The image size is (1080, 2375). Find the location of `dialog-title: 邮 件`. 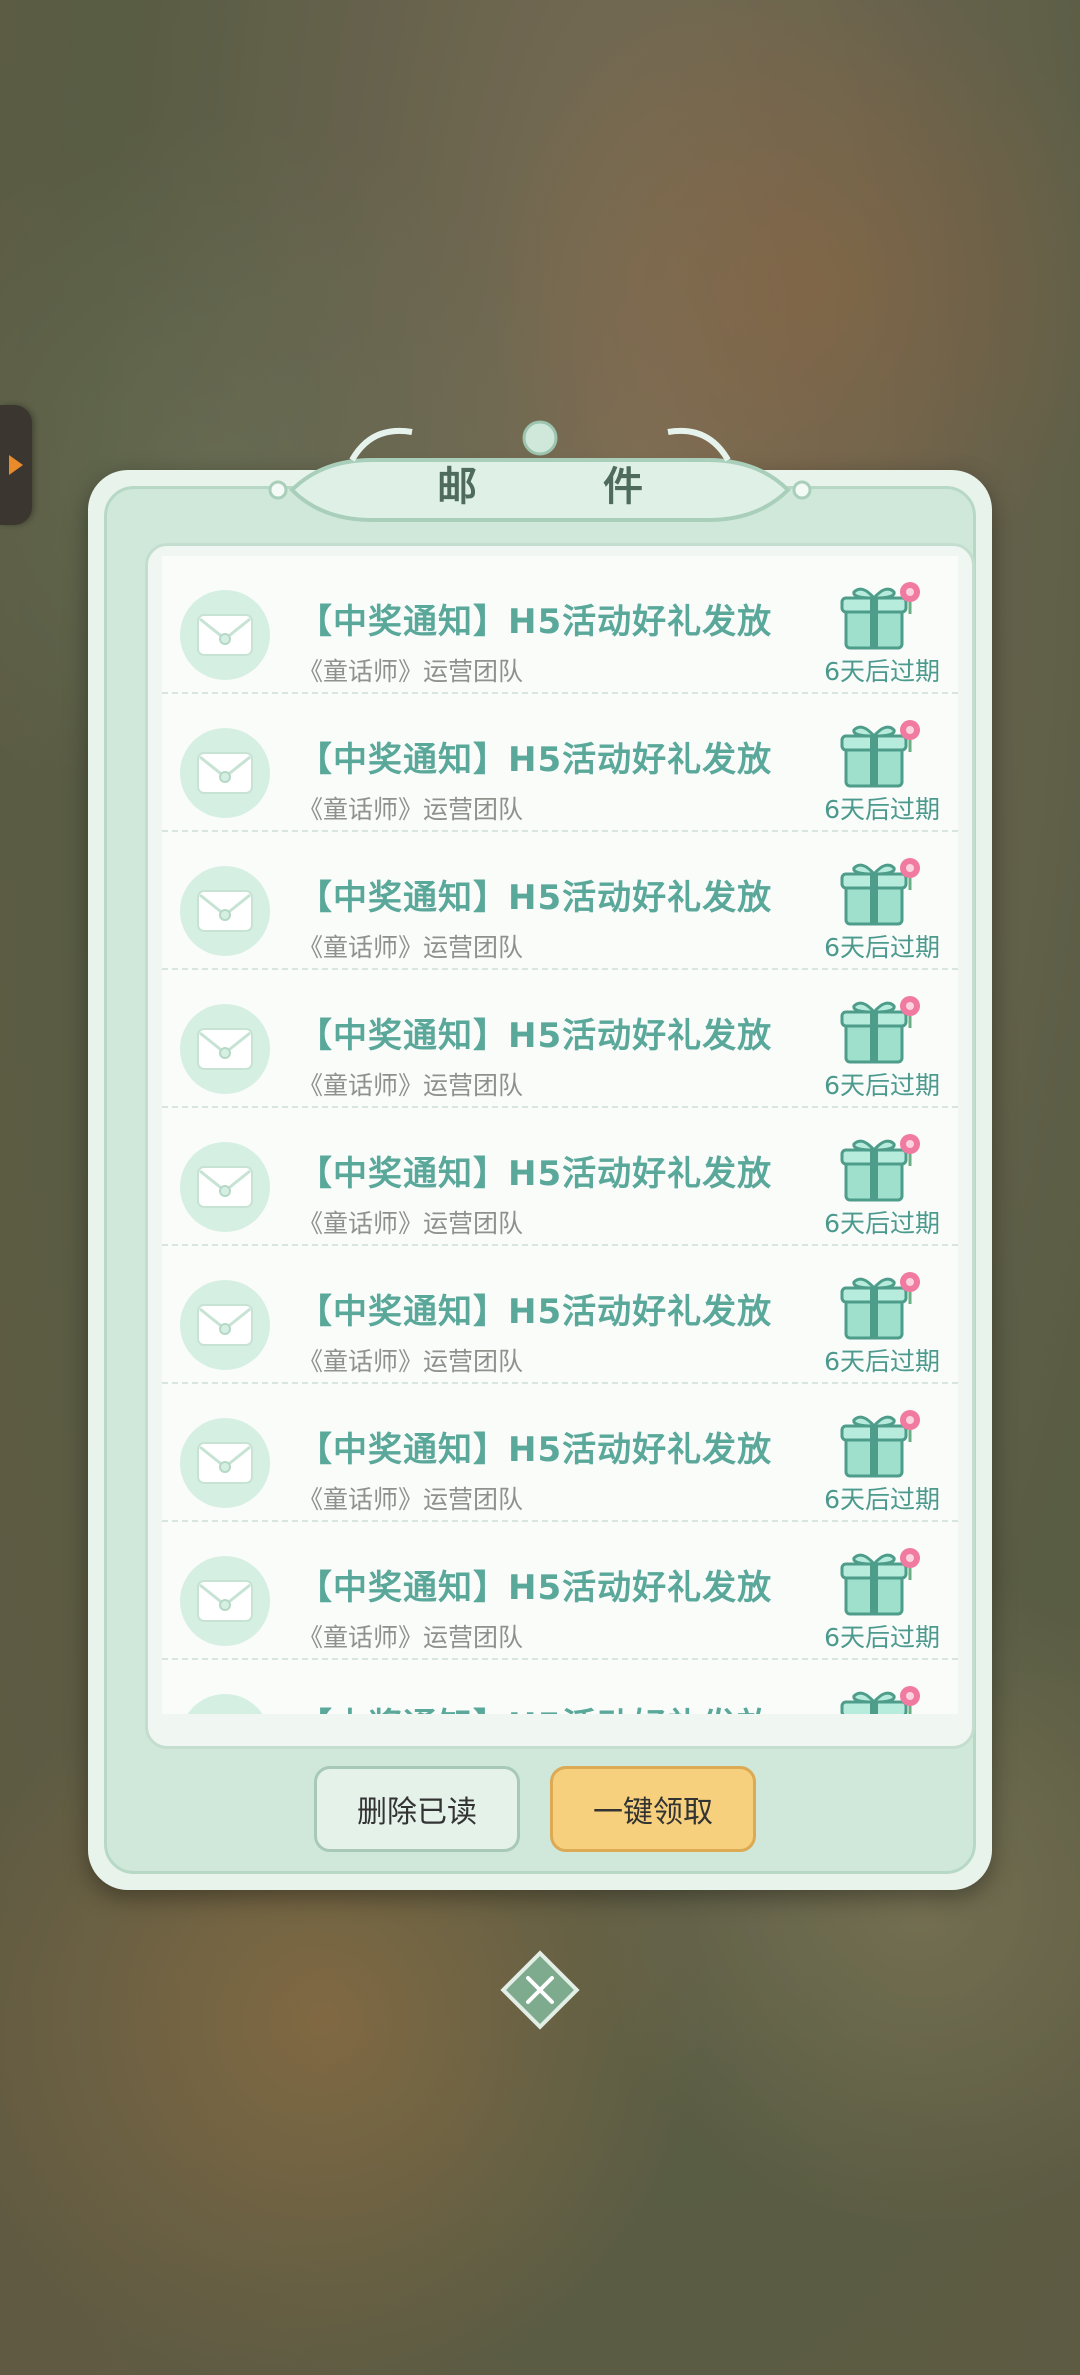

dialog-title: 邮 件 is located at coordinates (568, 487).